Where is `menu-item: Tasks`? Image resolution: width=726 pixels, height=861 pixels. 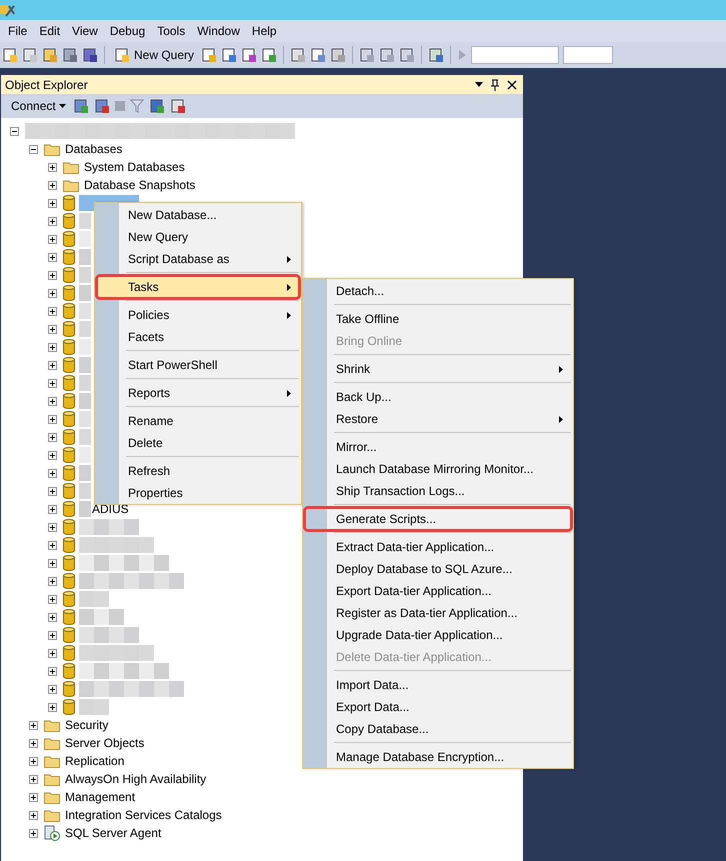 menu-item: Tasks is located at coordinates (198, 287).